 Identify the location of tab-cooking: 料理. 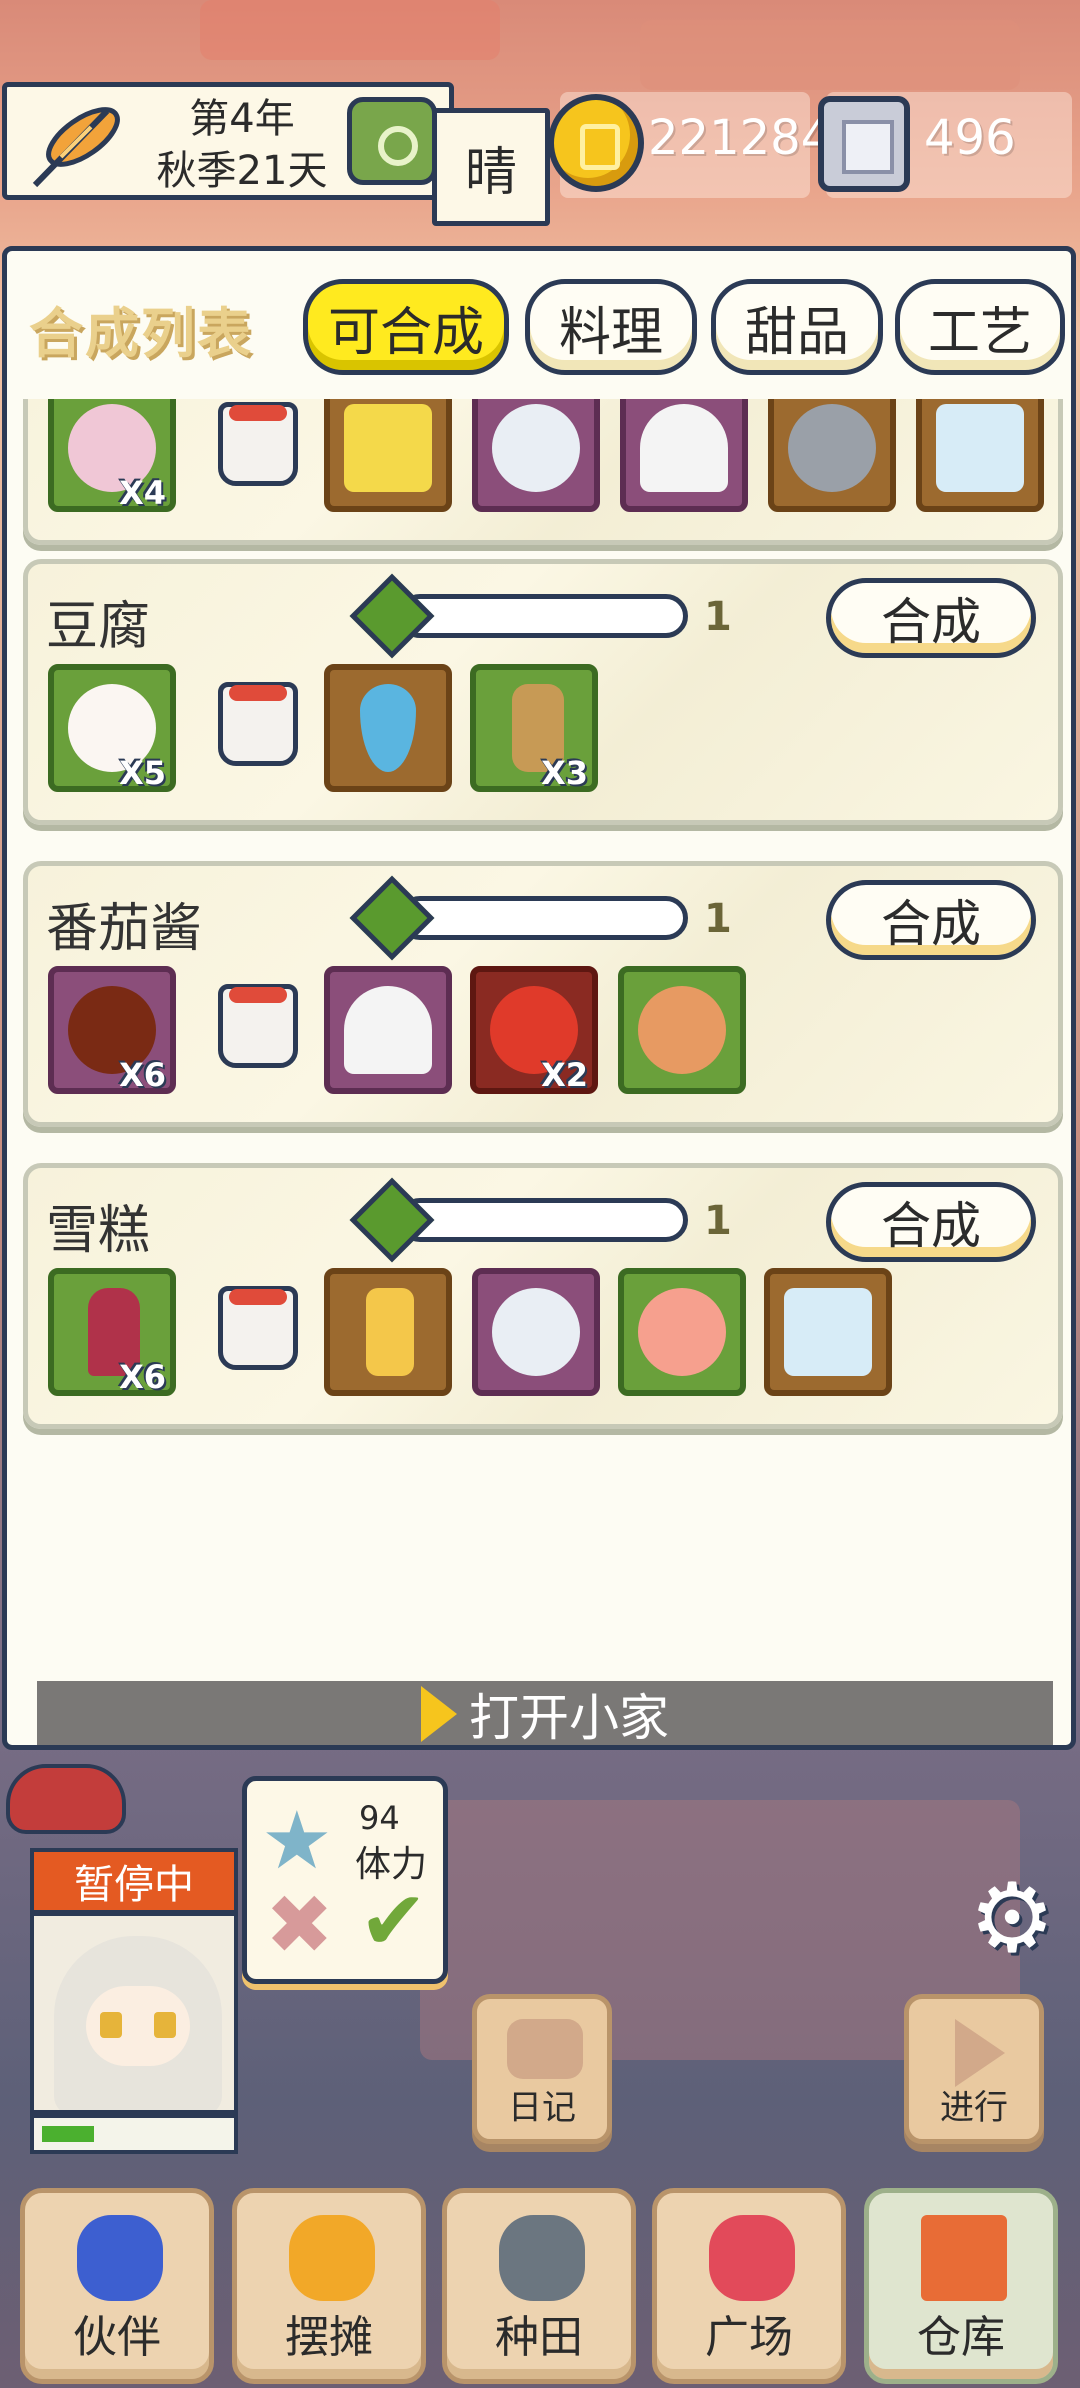
(611, 327).